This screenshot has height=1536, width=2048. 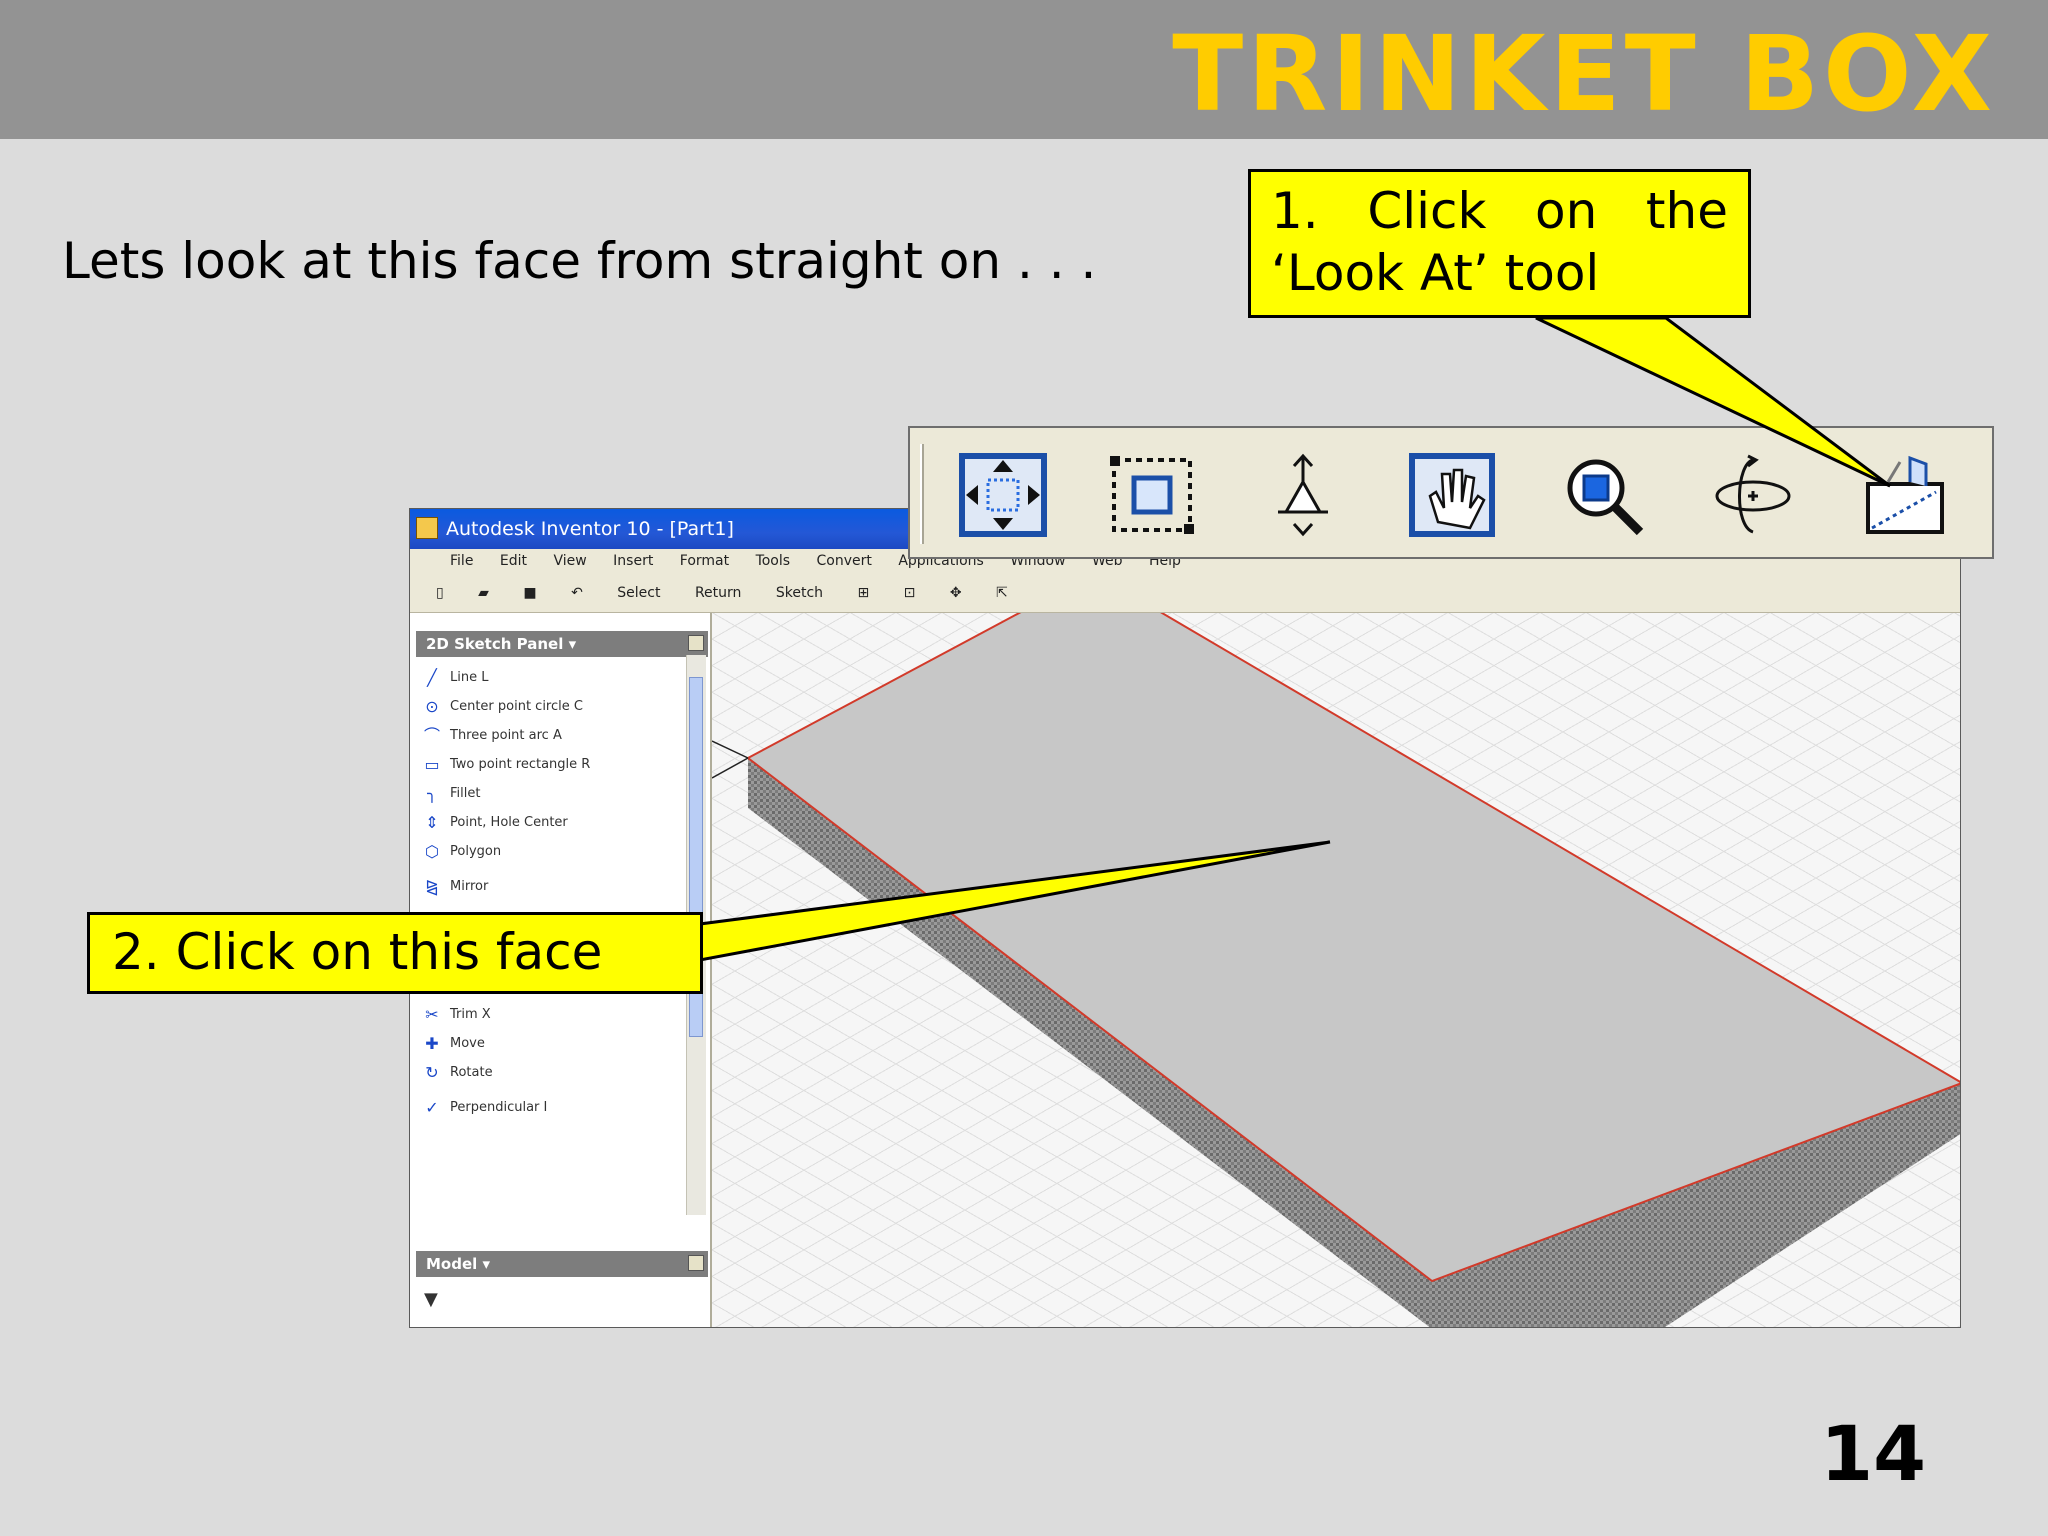 What do you see at coordinates (432, 1043) in the screenshot?
I see `move-icon: ✚` at bounding box center [432, 1043].